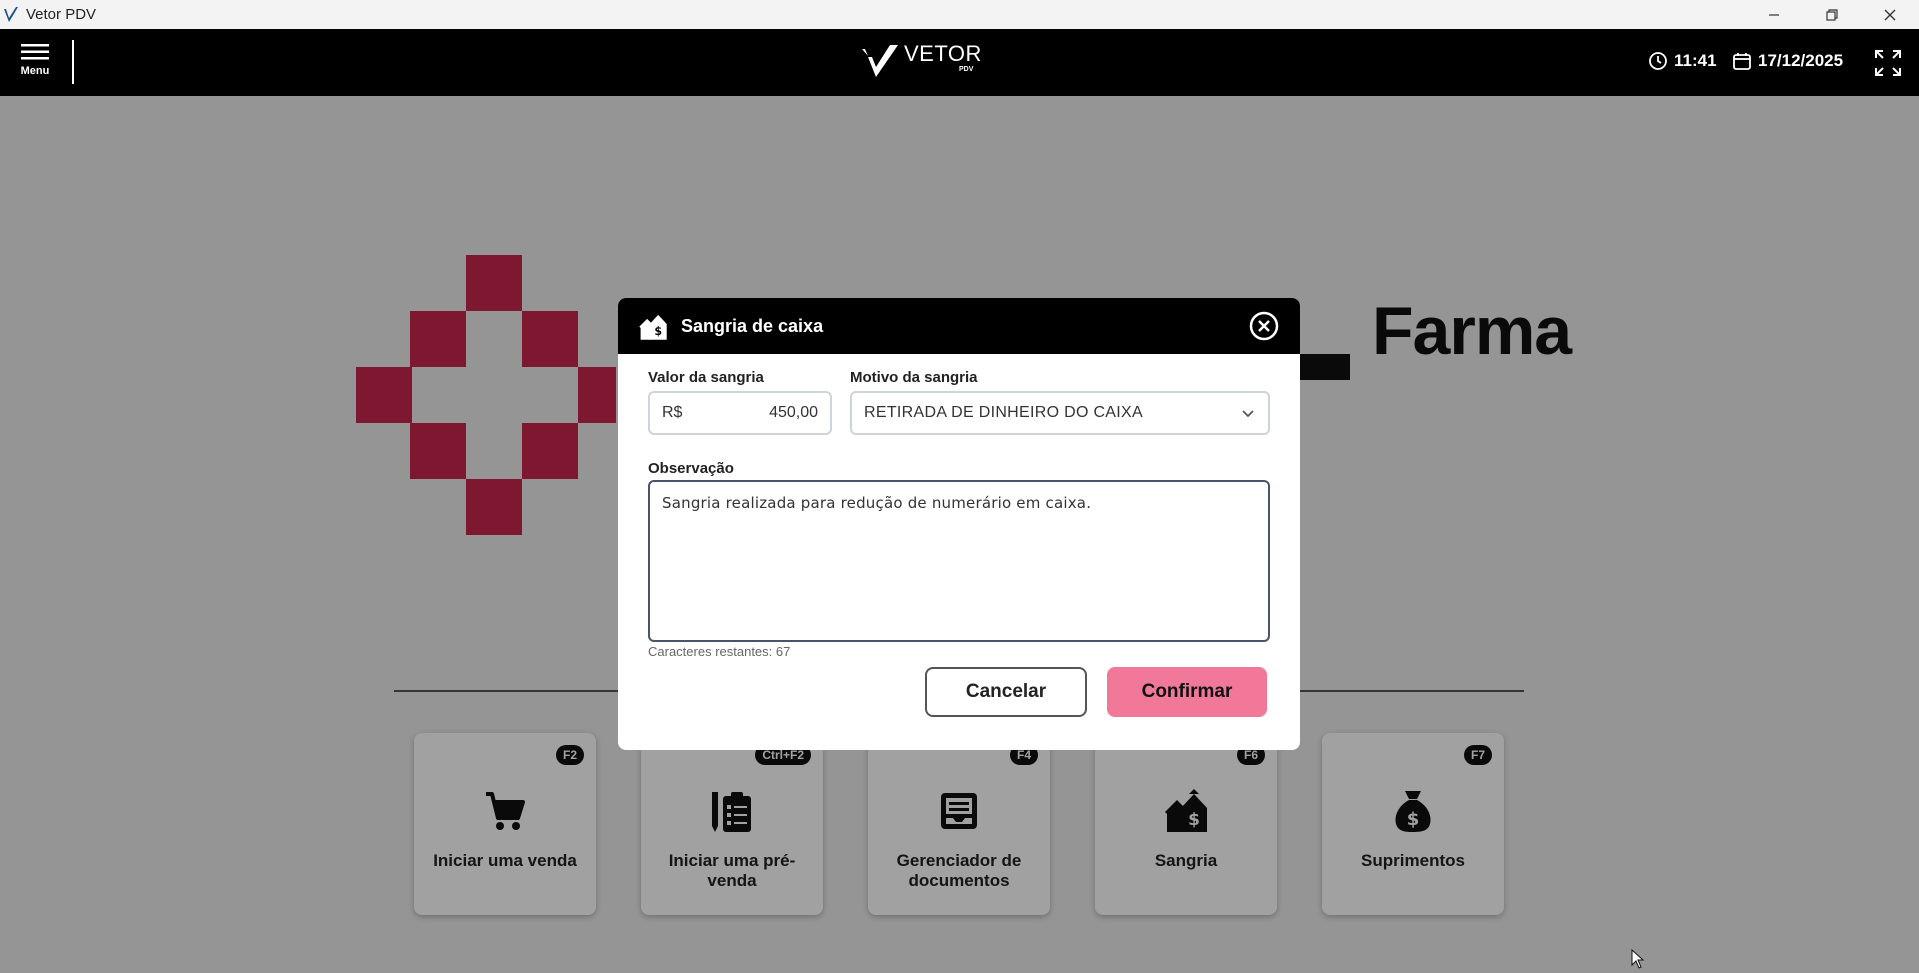  I want to click on menu-label: Menu, so click(35, 71).